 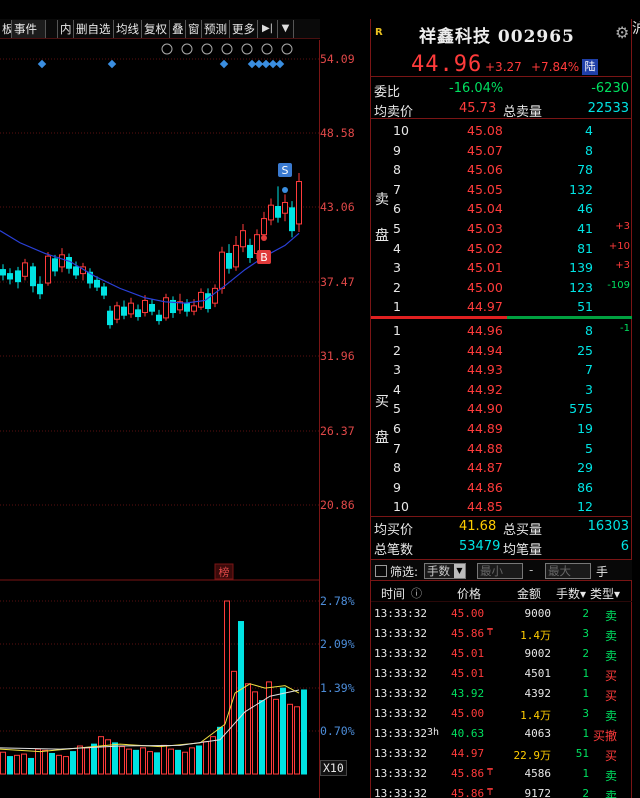 I want to click on tick-row: 13:33:32 45.01 4501 1 买, so click(x=502, y=673).